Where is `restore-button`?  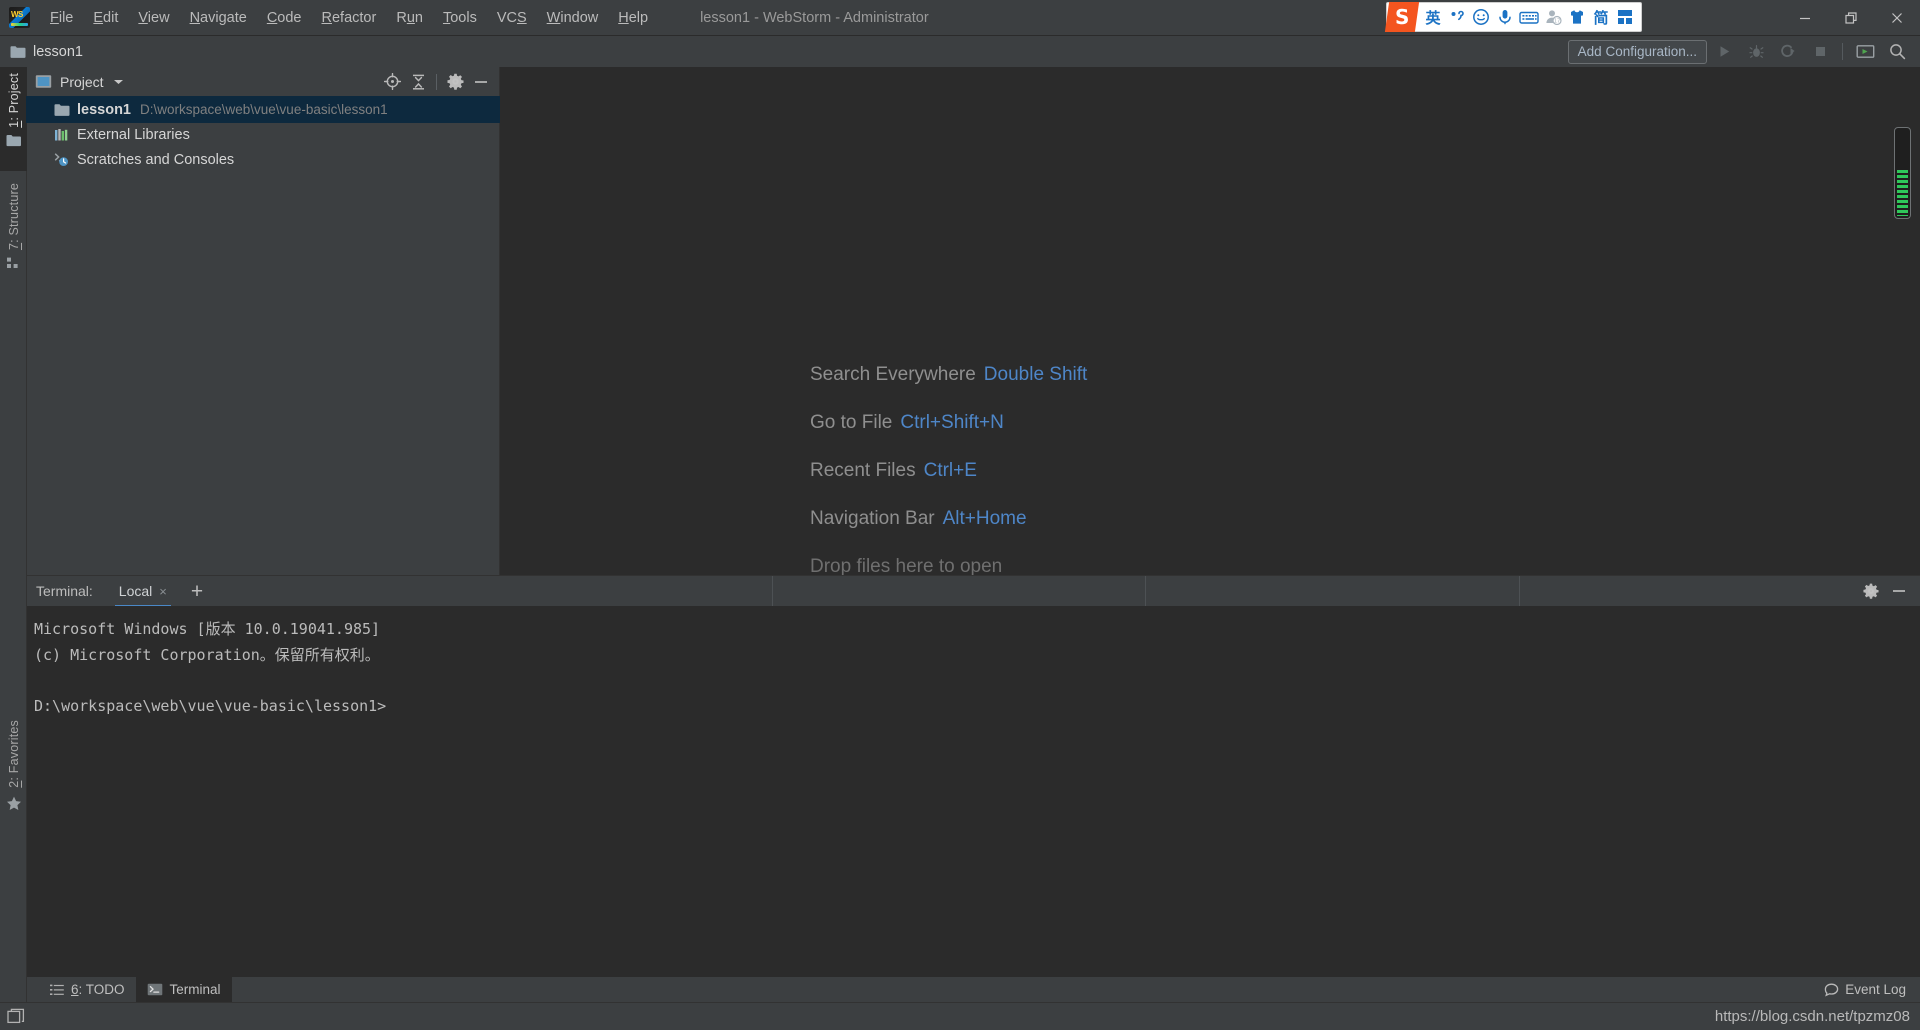 restore-button is located at coordinates (1851, 18).